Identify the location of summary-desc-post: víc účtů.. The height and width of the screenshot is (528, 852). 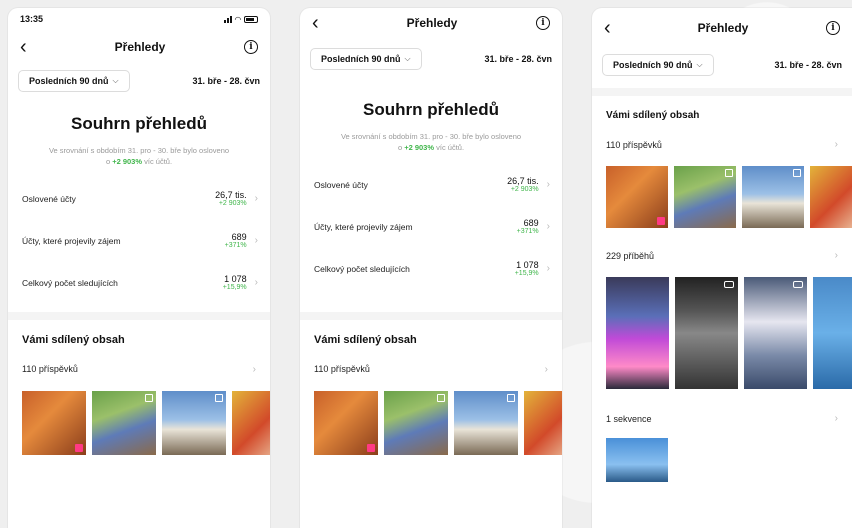
(158, 161).